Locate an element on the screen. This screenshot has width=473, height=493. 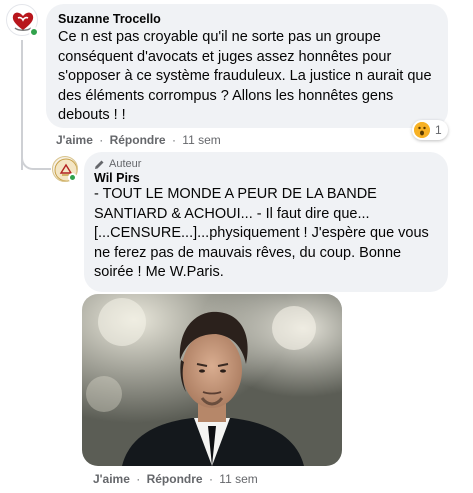
reply-author: Wil Pirs is located at coordinates (266, 178).